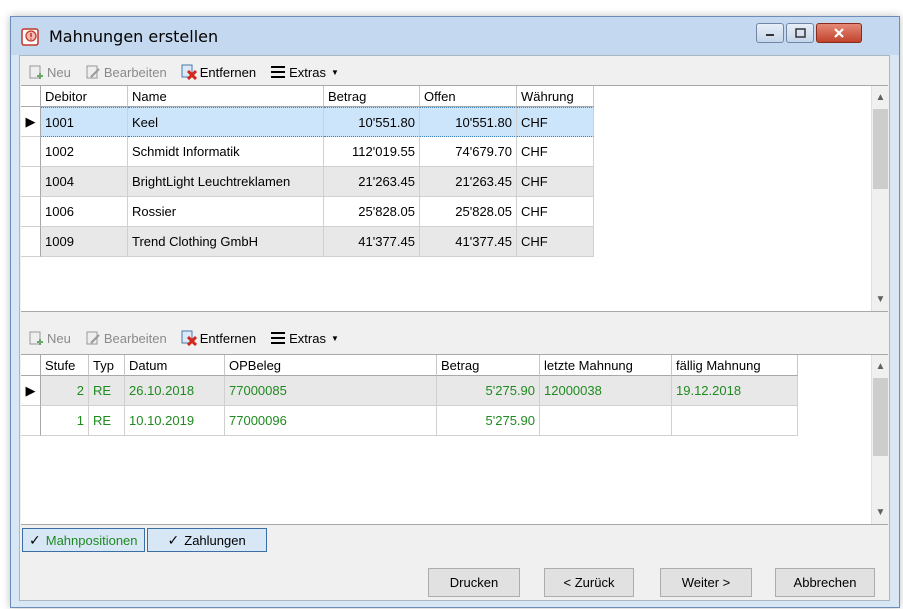  What do you see at coordinates (126, 72) in the screenshot?
I see `edit-button-top: Bearbeiten` at bounding box center [126, 72].